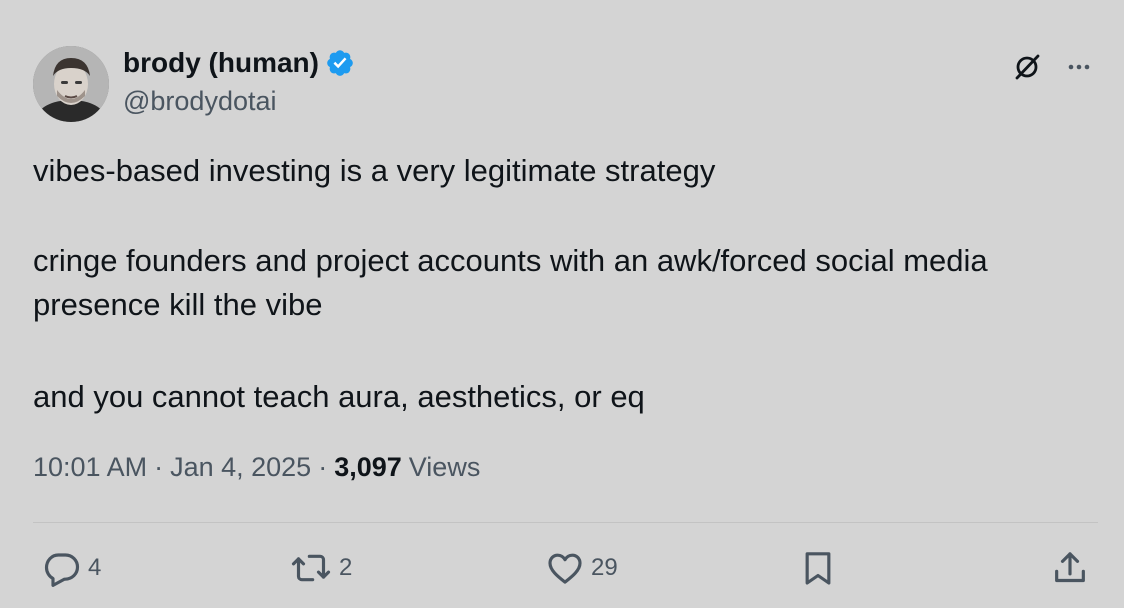 The height and width of the screenshot is (608, 1124). I want to click on verified-badge-icon, so click(340, 63).